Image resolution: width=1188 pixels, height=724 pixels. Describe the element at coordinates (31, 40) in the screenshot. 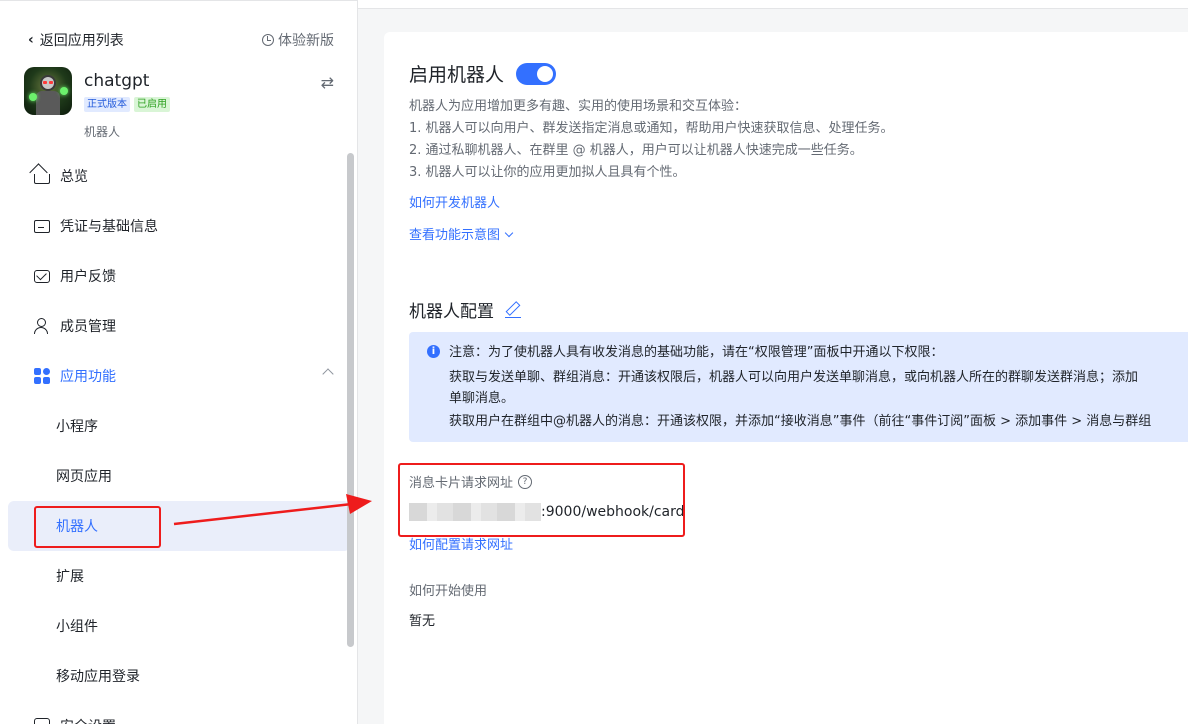

I see `chevron-left-icon: ‹` at that location.